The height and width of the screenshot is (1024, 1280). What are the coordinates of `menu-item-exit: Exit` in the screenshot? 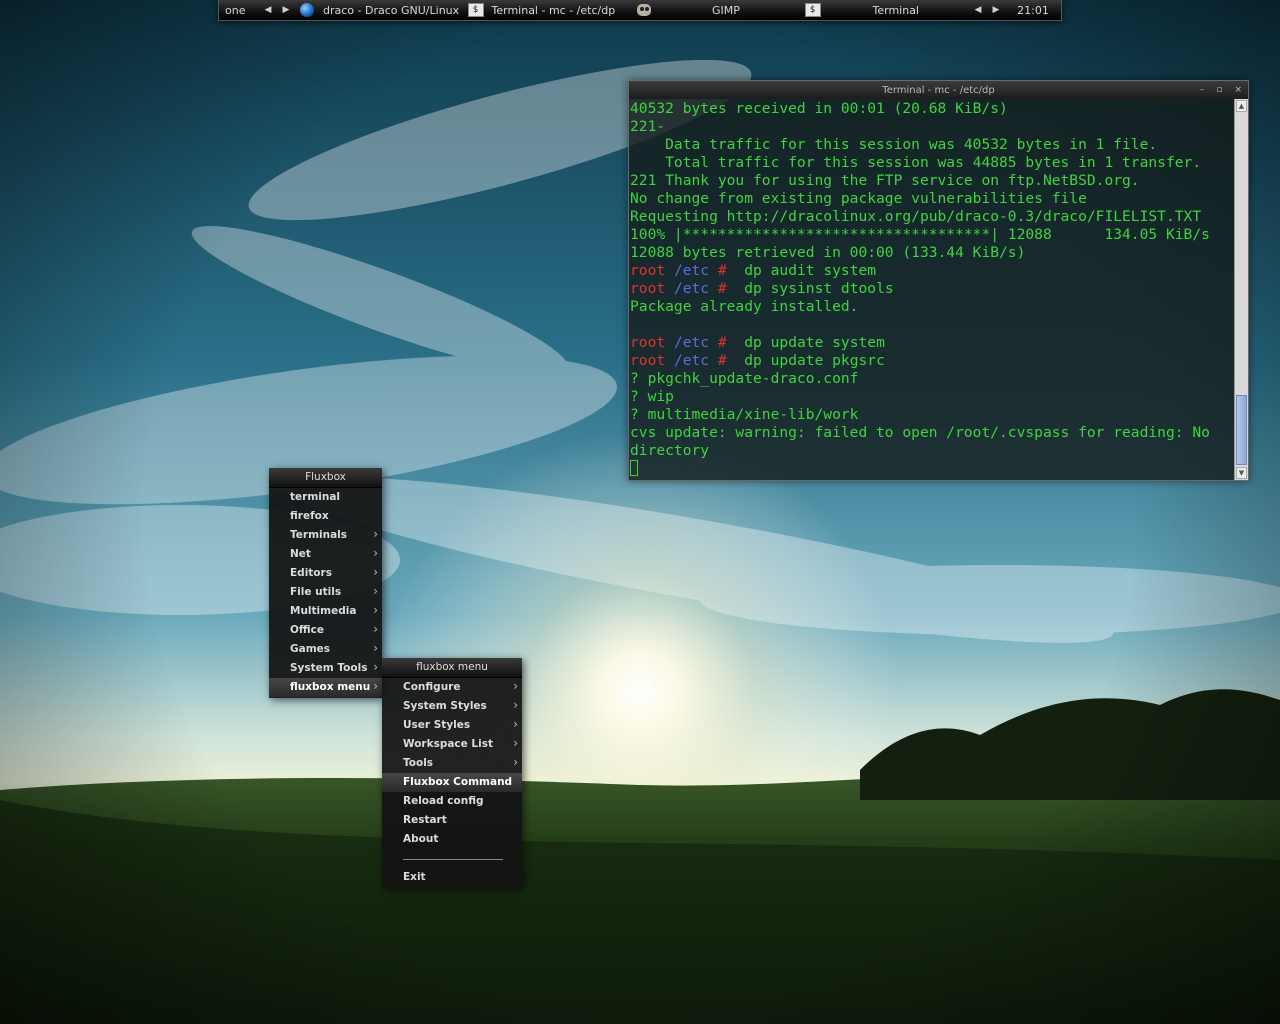 It's located at (452, 877).